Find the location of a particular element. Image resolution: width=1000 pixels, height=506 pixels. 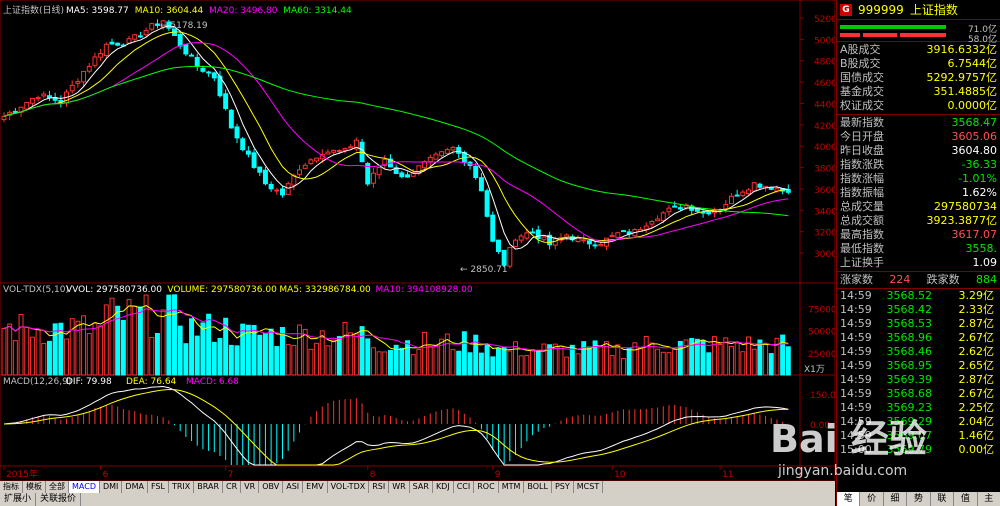

tick-row: 14:59 3568.52 3.29亿 is located at coordinates (918, 296).